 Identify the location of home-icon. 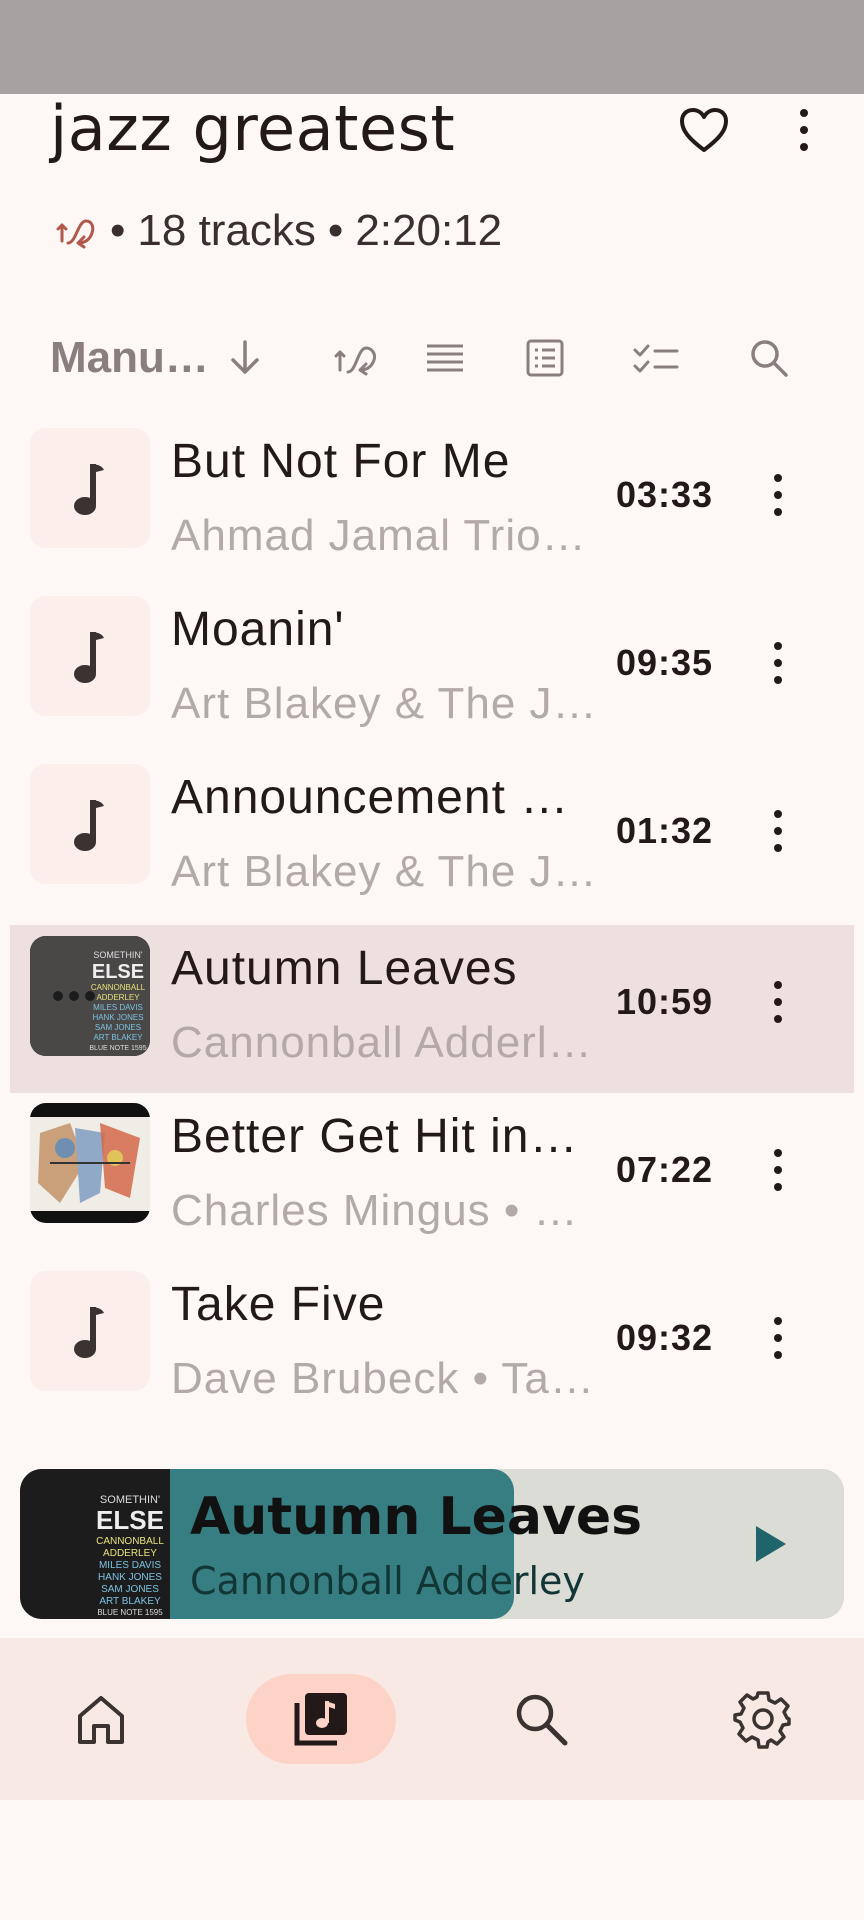
(101, 1720).